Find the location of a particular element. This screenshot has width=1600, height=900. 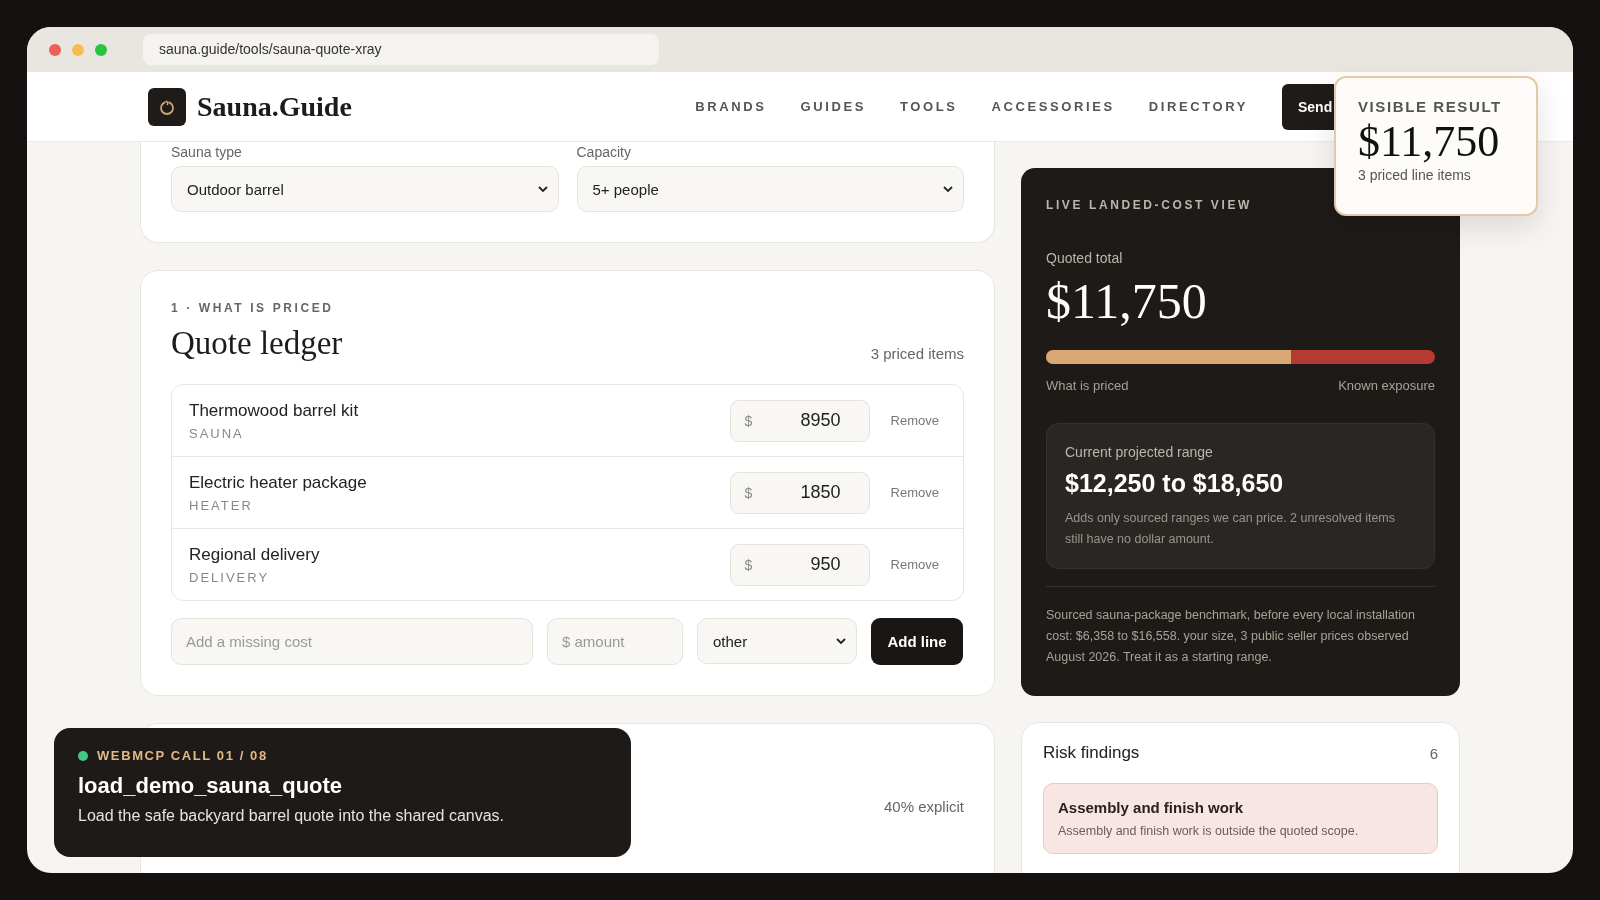

explicit-share: 40% explicit is located at coordinates (923, 807).